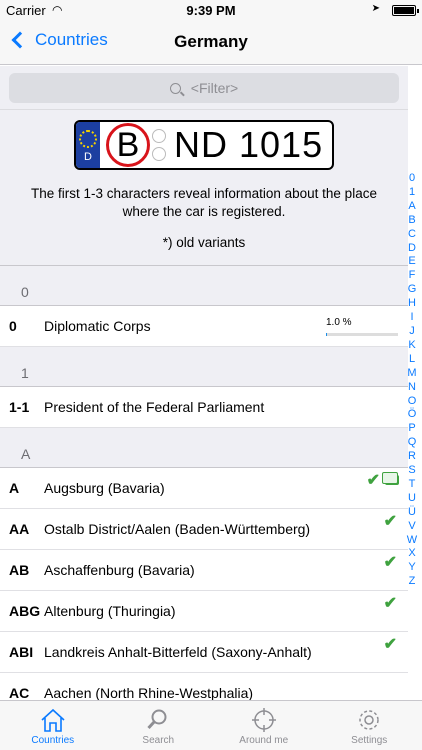 The height and width of the screenshot is (750, 422). What do you see at coordinates (211, 42) in the screenshot?
I see `navigation-bar: Countries Germany` at bounding box center [211, 42].